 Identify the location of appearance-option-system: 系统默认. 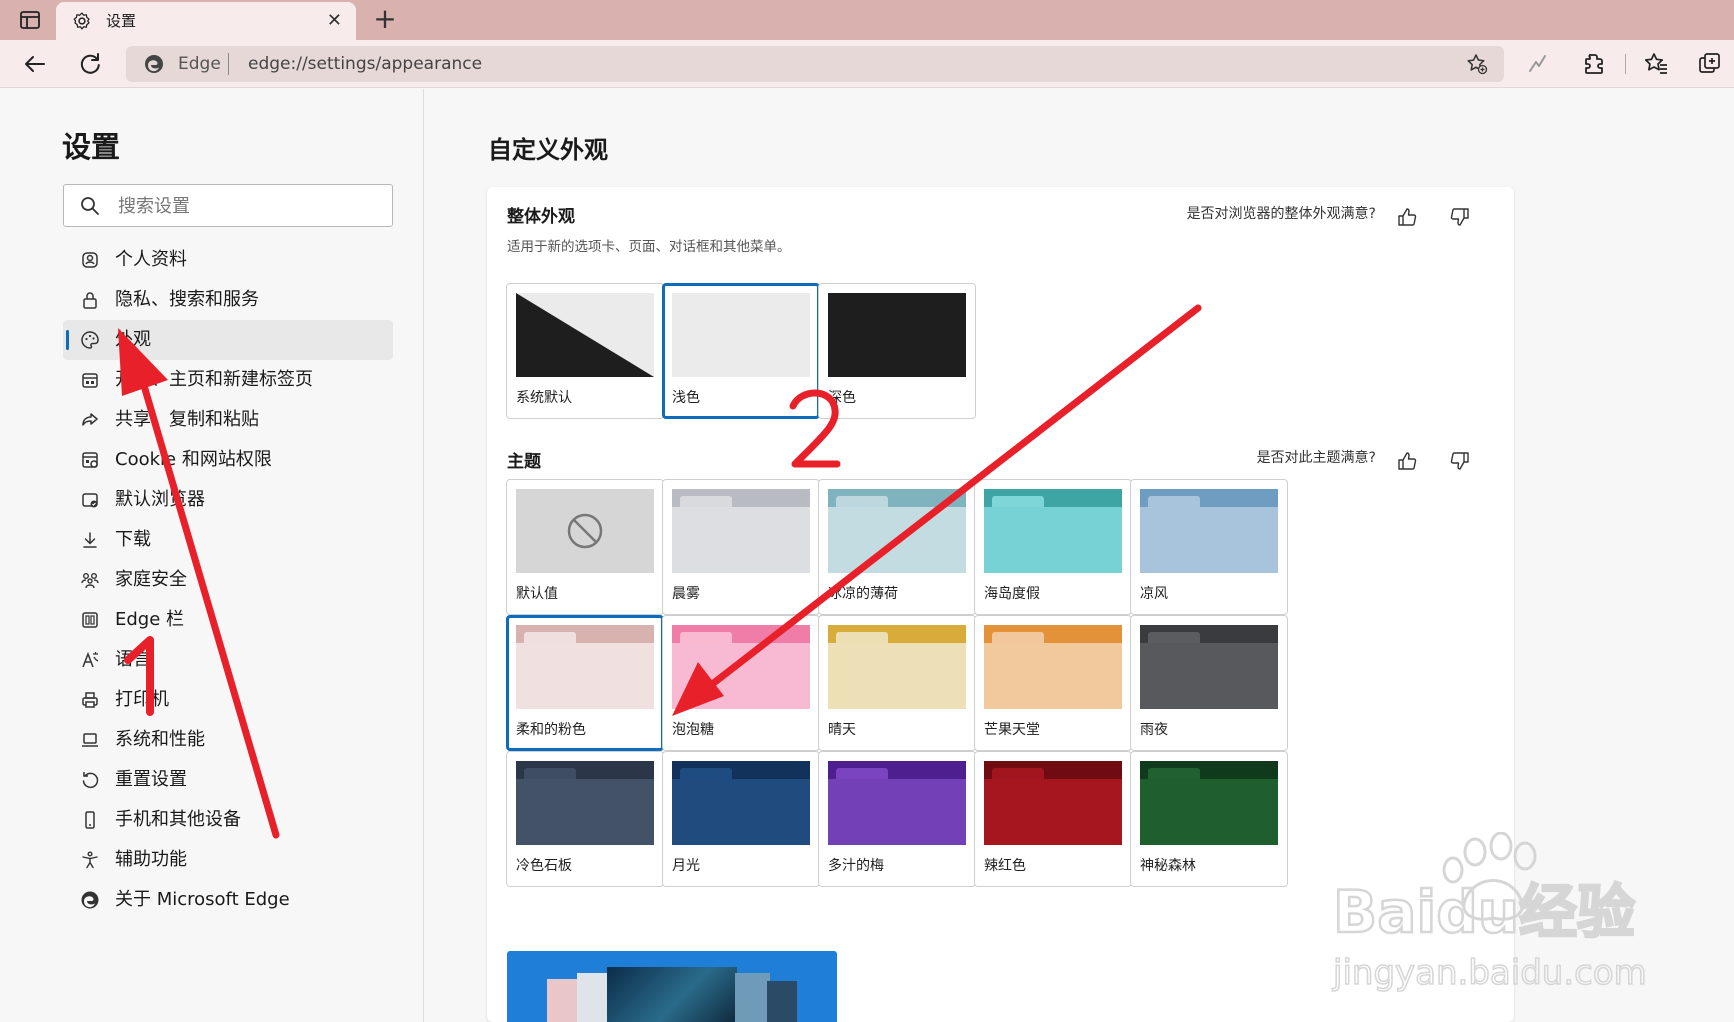
(585, 351).